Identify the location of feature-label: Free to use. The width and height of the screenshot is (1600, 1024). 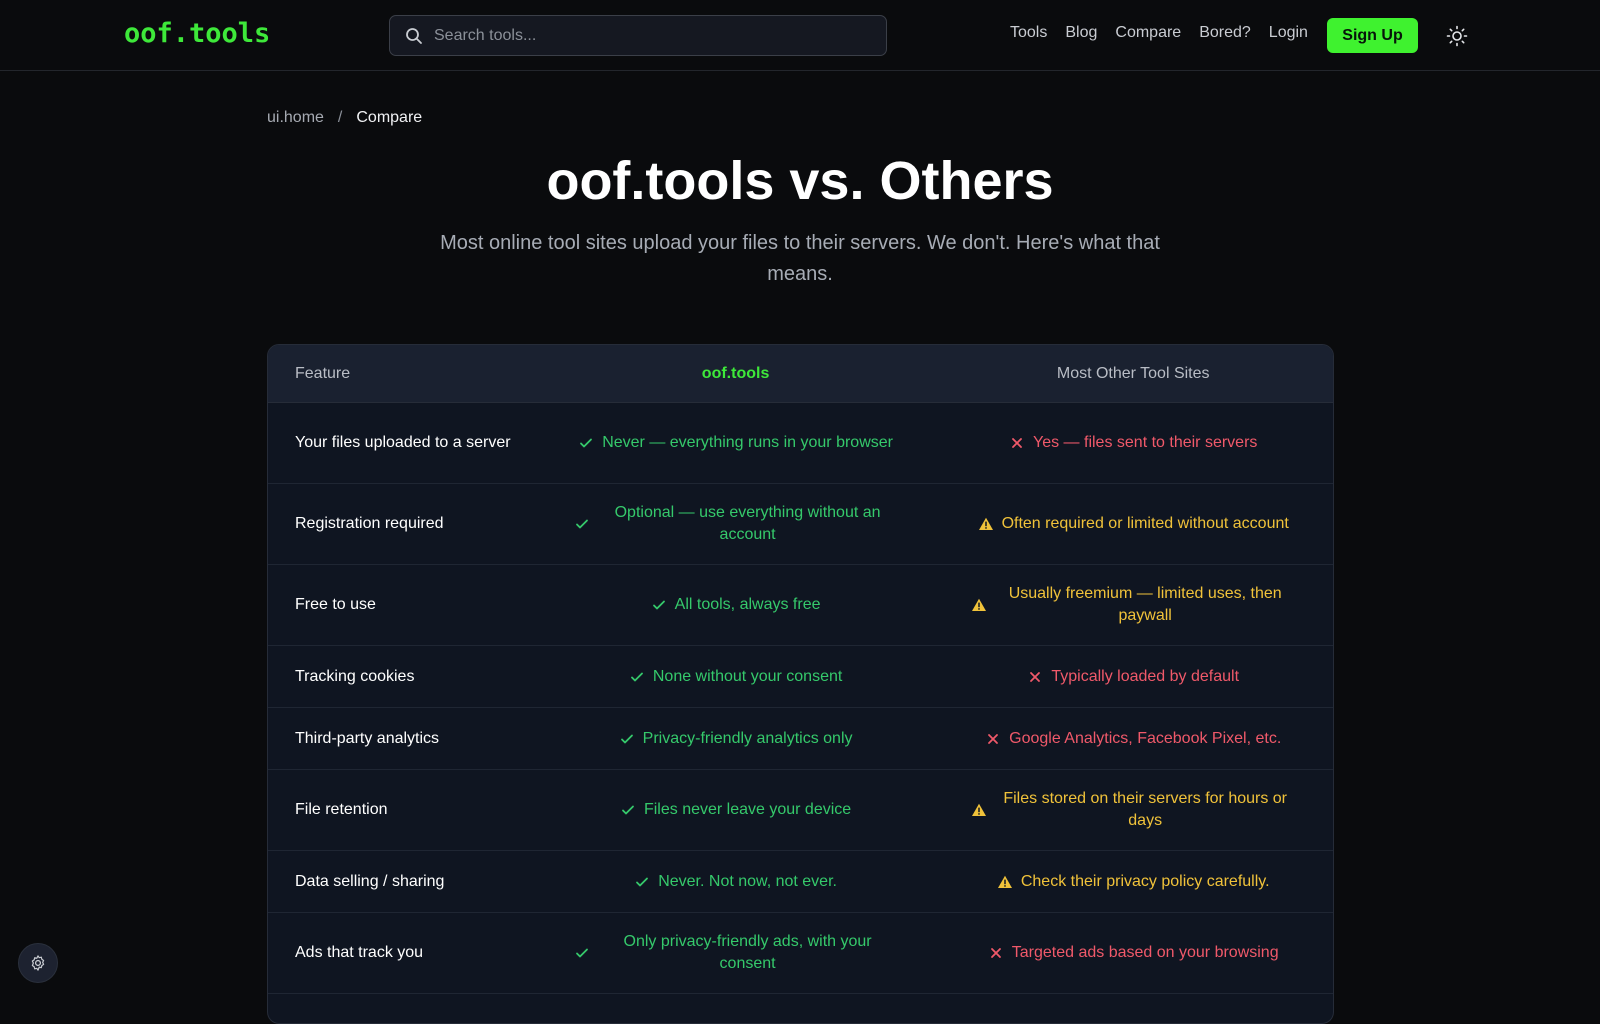
(335, 604).